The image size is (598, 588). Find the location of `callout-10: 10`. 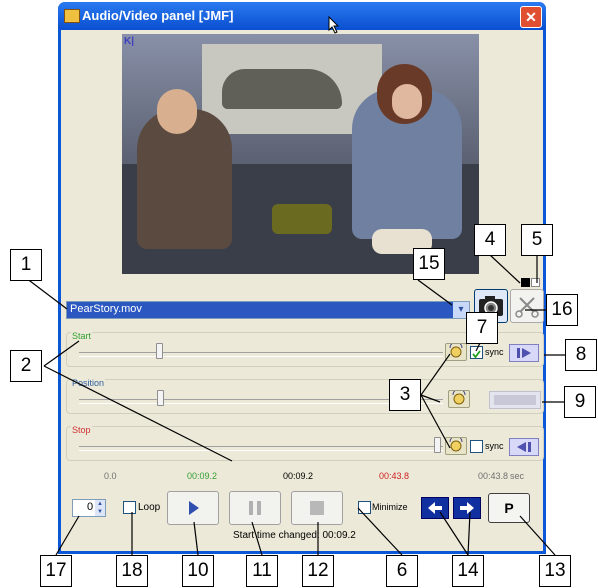

callout-10: 10 is located at coordinates (198, 571).